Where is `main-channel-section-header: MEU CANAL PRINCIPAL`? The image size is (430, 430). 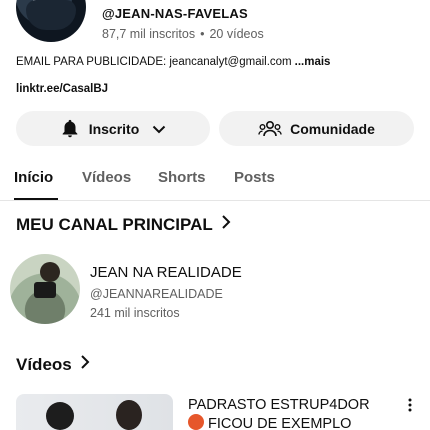
main-channel-section-header: MEU CANAL PRINCIPAL is located at coordinates (123, 224).